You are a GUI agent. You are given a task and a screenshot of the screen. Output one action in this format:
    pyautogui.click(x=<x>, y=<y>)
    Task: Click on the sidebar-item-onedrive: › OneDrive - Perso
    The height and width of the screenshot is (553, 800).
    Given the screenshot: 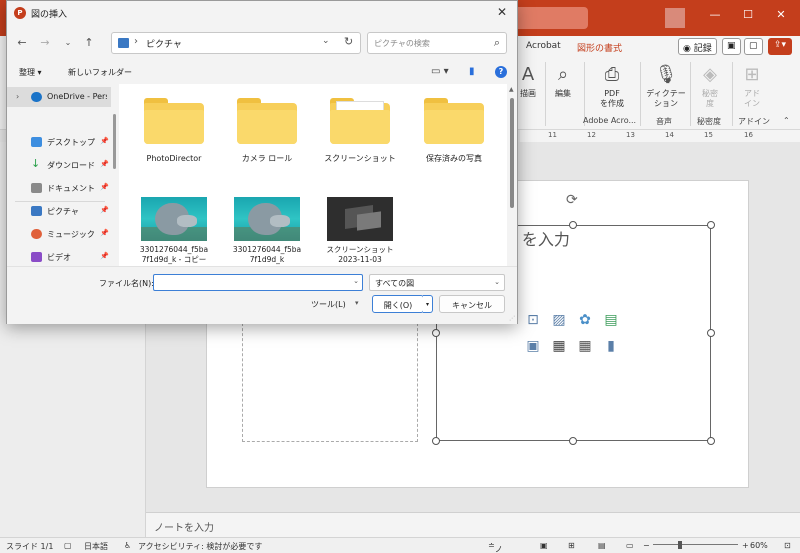 What is the action you would take?
    pyautogui.click(x=59, y=97)
    